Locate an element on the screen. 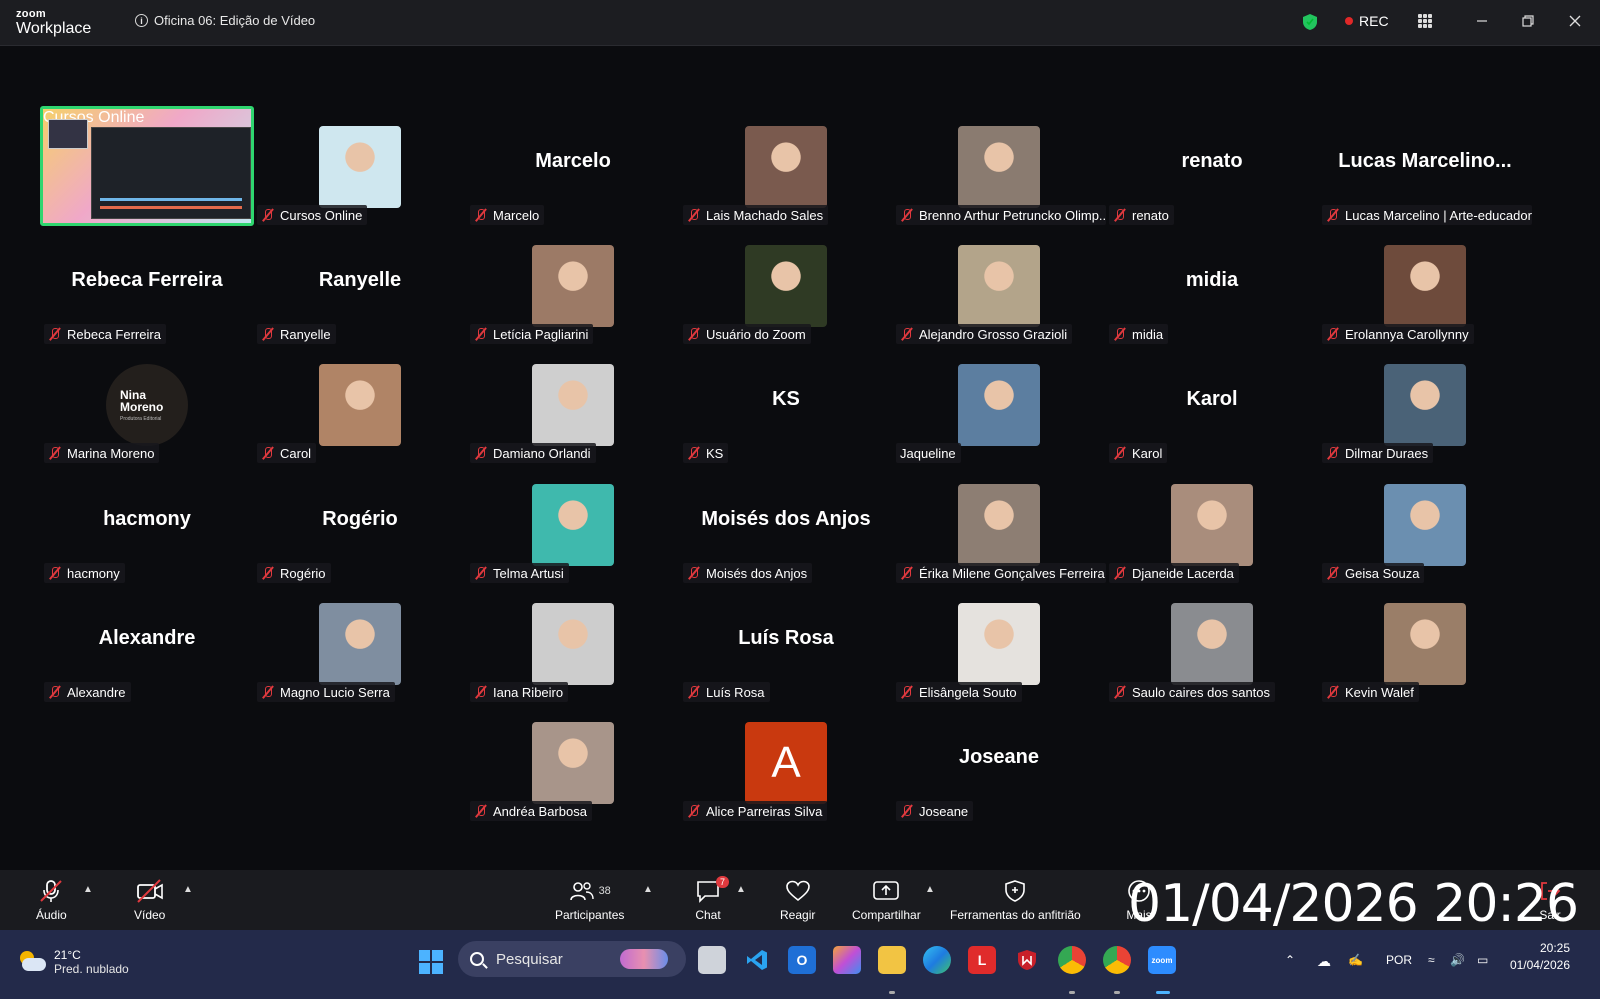 This screenshot has width=1600, height=999. participant-tile: Djaneide Lacerda is located at coordinates (1212, 524).